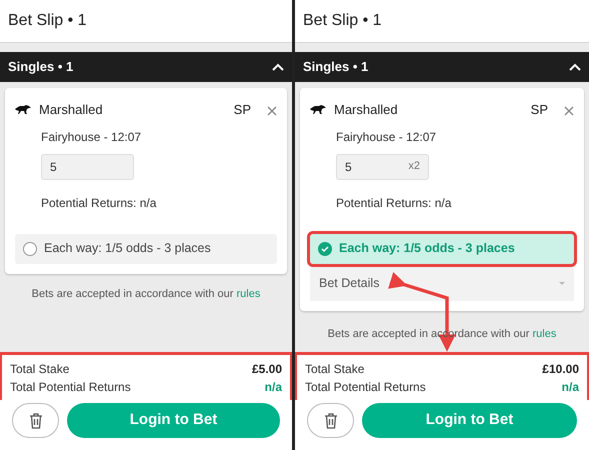  What do you see at coordinates (325, 249) in the screenshot?
I see `checkmark-icon` at bounding box center [325, 249].